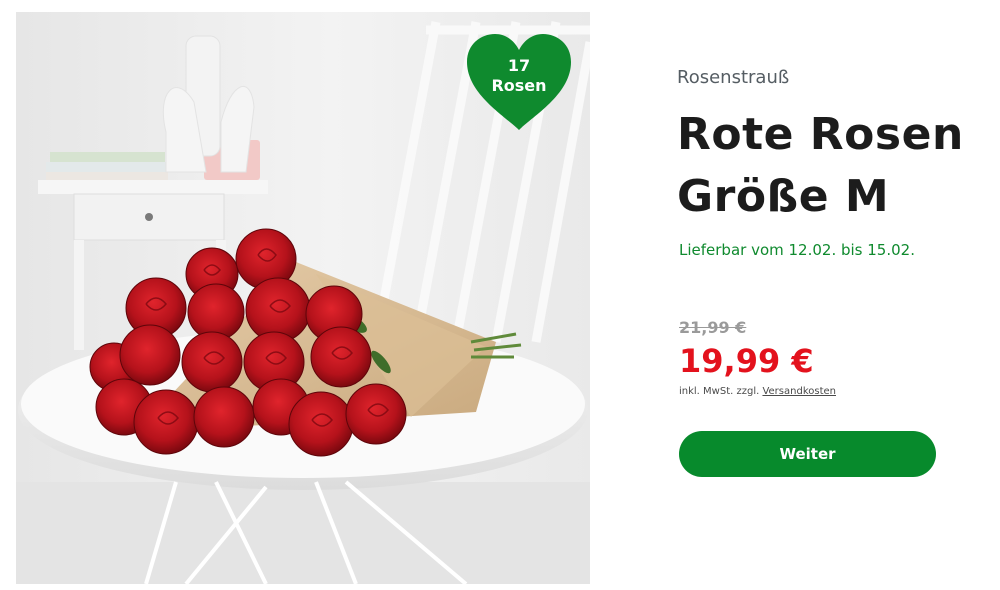  I want to click on tax-note-text: inkl. MwSt. zzgl., so click(719, 391).